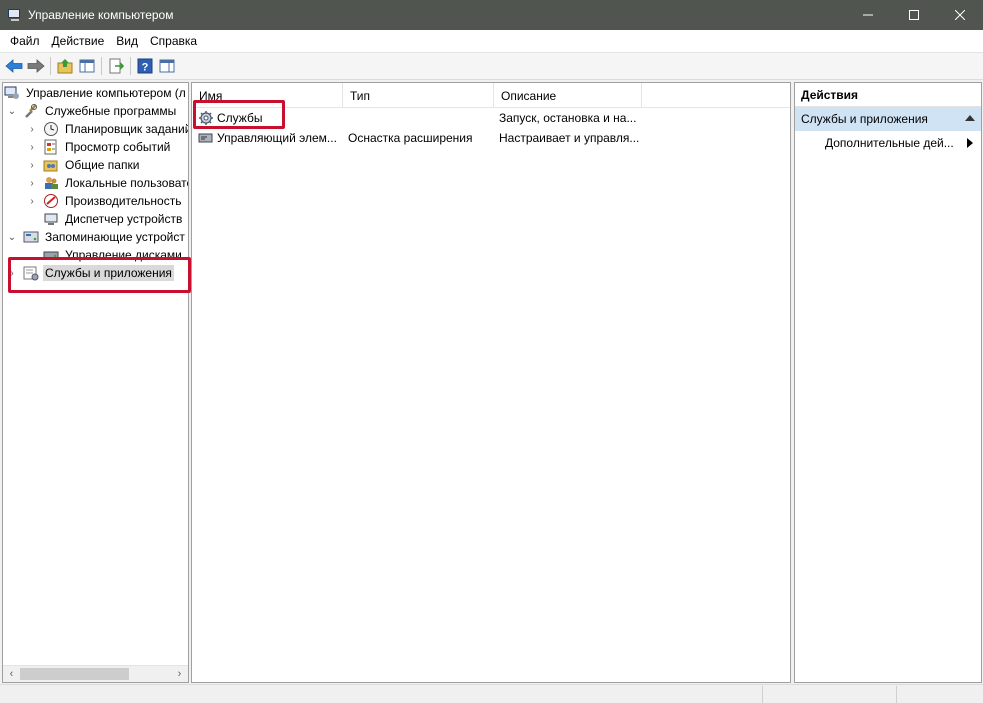 The image size is (983, 703). I want to click on export-list-icon, so click(116, 66).